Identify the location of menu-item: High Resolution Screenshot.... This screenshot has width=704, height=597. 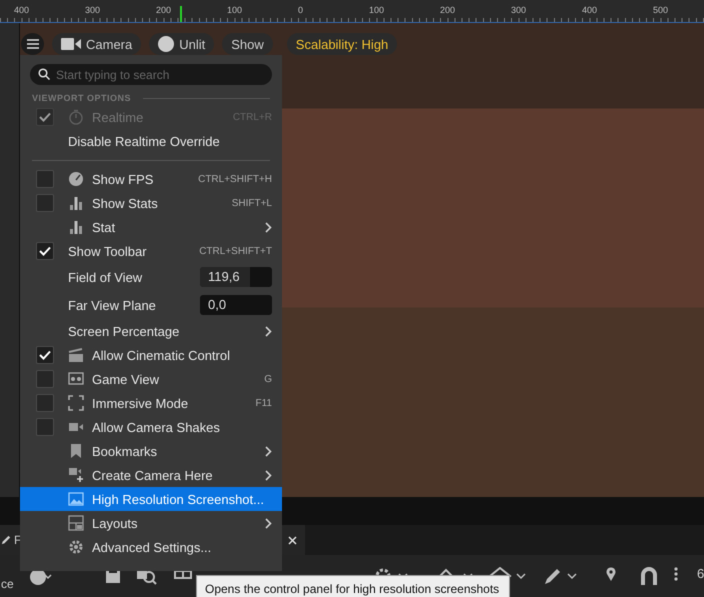
(151, 499).